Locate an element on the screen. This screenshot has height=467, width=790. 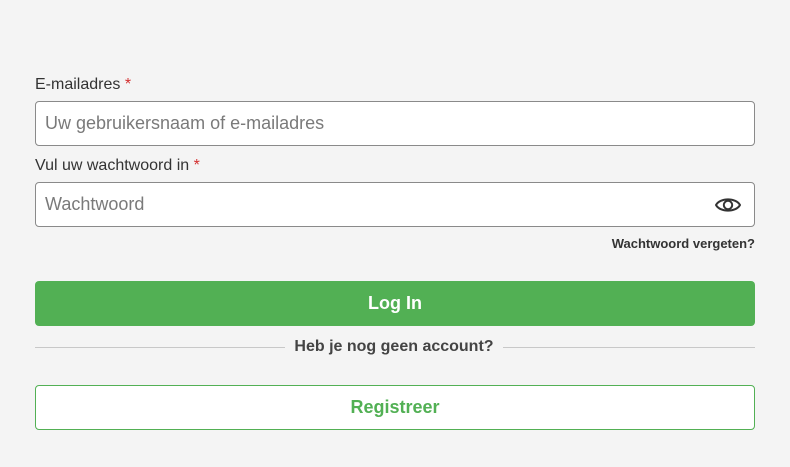
account-divider: Heb je nog geen account? is located at coordinates (395, 347).